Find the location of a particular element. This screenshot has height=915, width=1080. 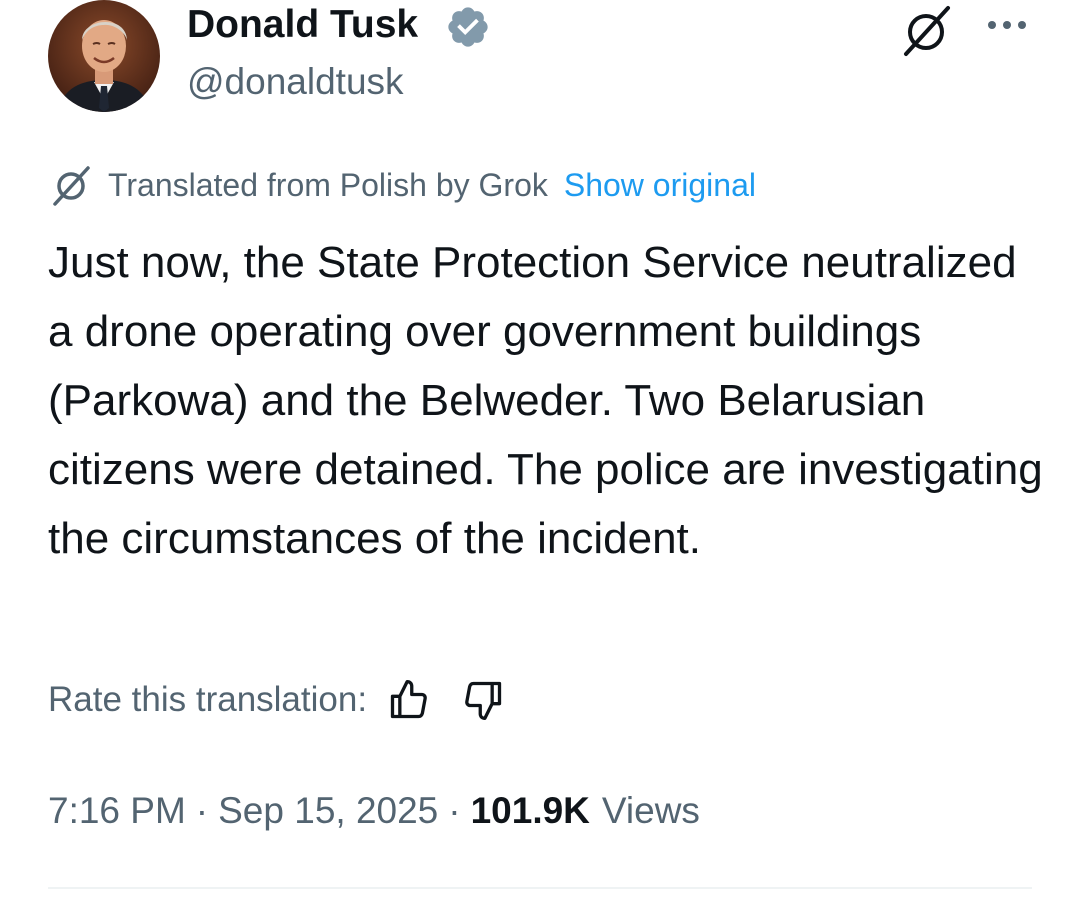

rate-translation-label: Rate this translation: is located at coordinates (208, 699).